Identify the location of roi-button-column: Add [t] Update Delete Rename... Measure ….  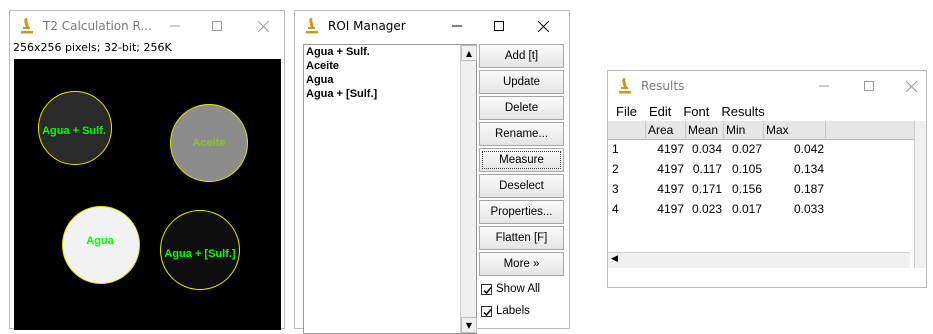
(521, 183).